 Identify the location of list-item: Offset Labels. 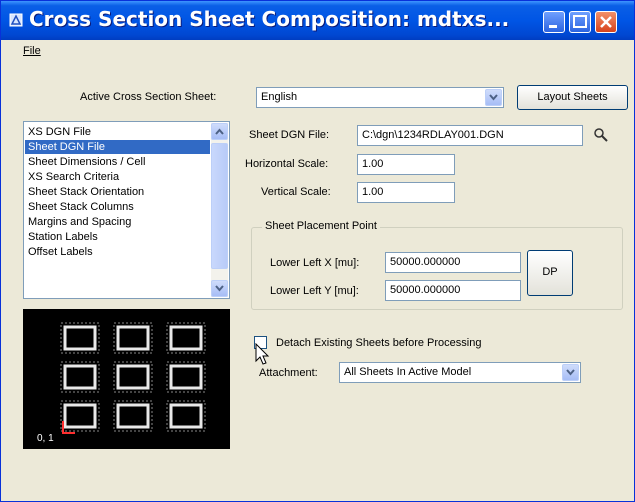
(117, 252).